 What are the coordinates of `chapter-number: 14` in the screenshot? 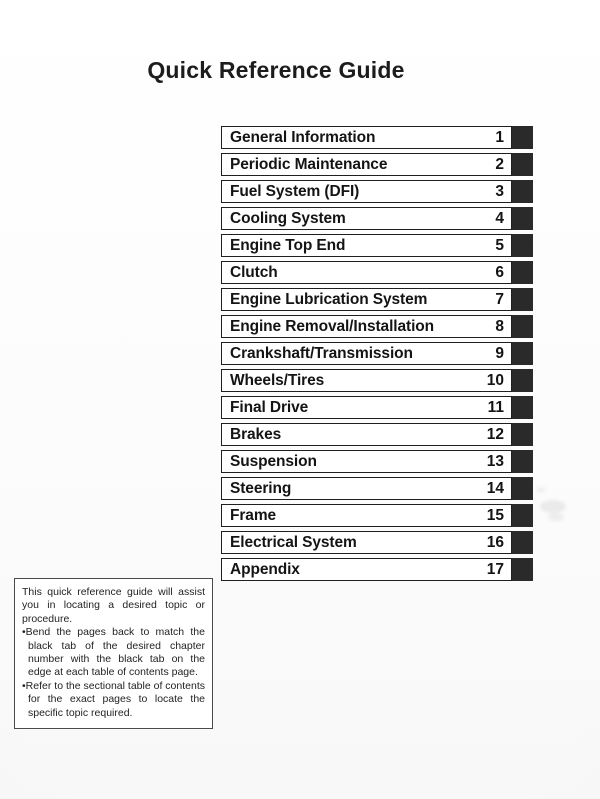 It's located at (495, 488).